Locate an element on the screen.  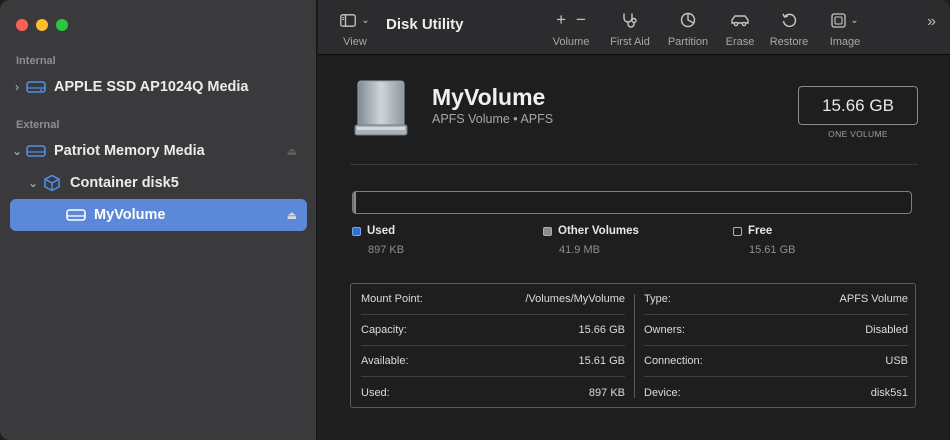
app-title: Disk Utility is located at coordinates (425, 24).